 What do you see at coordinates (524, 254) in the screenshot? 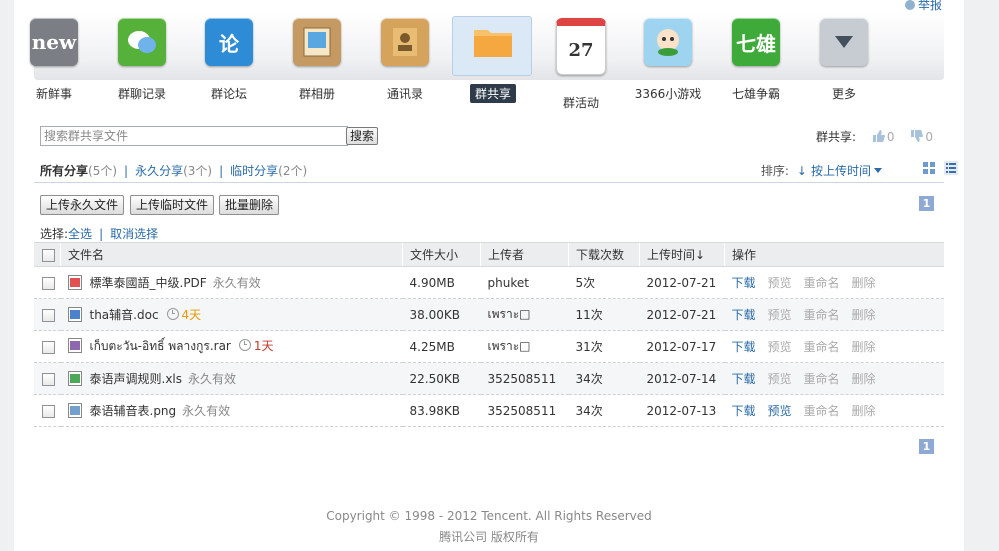
I see `column-header-uploader: 上传者` at bounding box center [524, 254].